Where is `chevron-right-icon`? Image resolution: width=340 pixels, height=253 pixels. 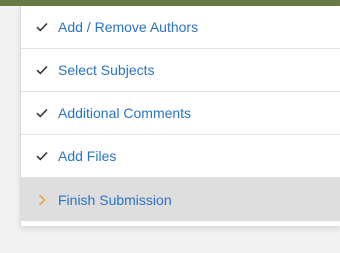
chevron-right-icon is located at coordinates (42, 200).